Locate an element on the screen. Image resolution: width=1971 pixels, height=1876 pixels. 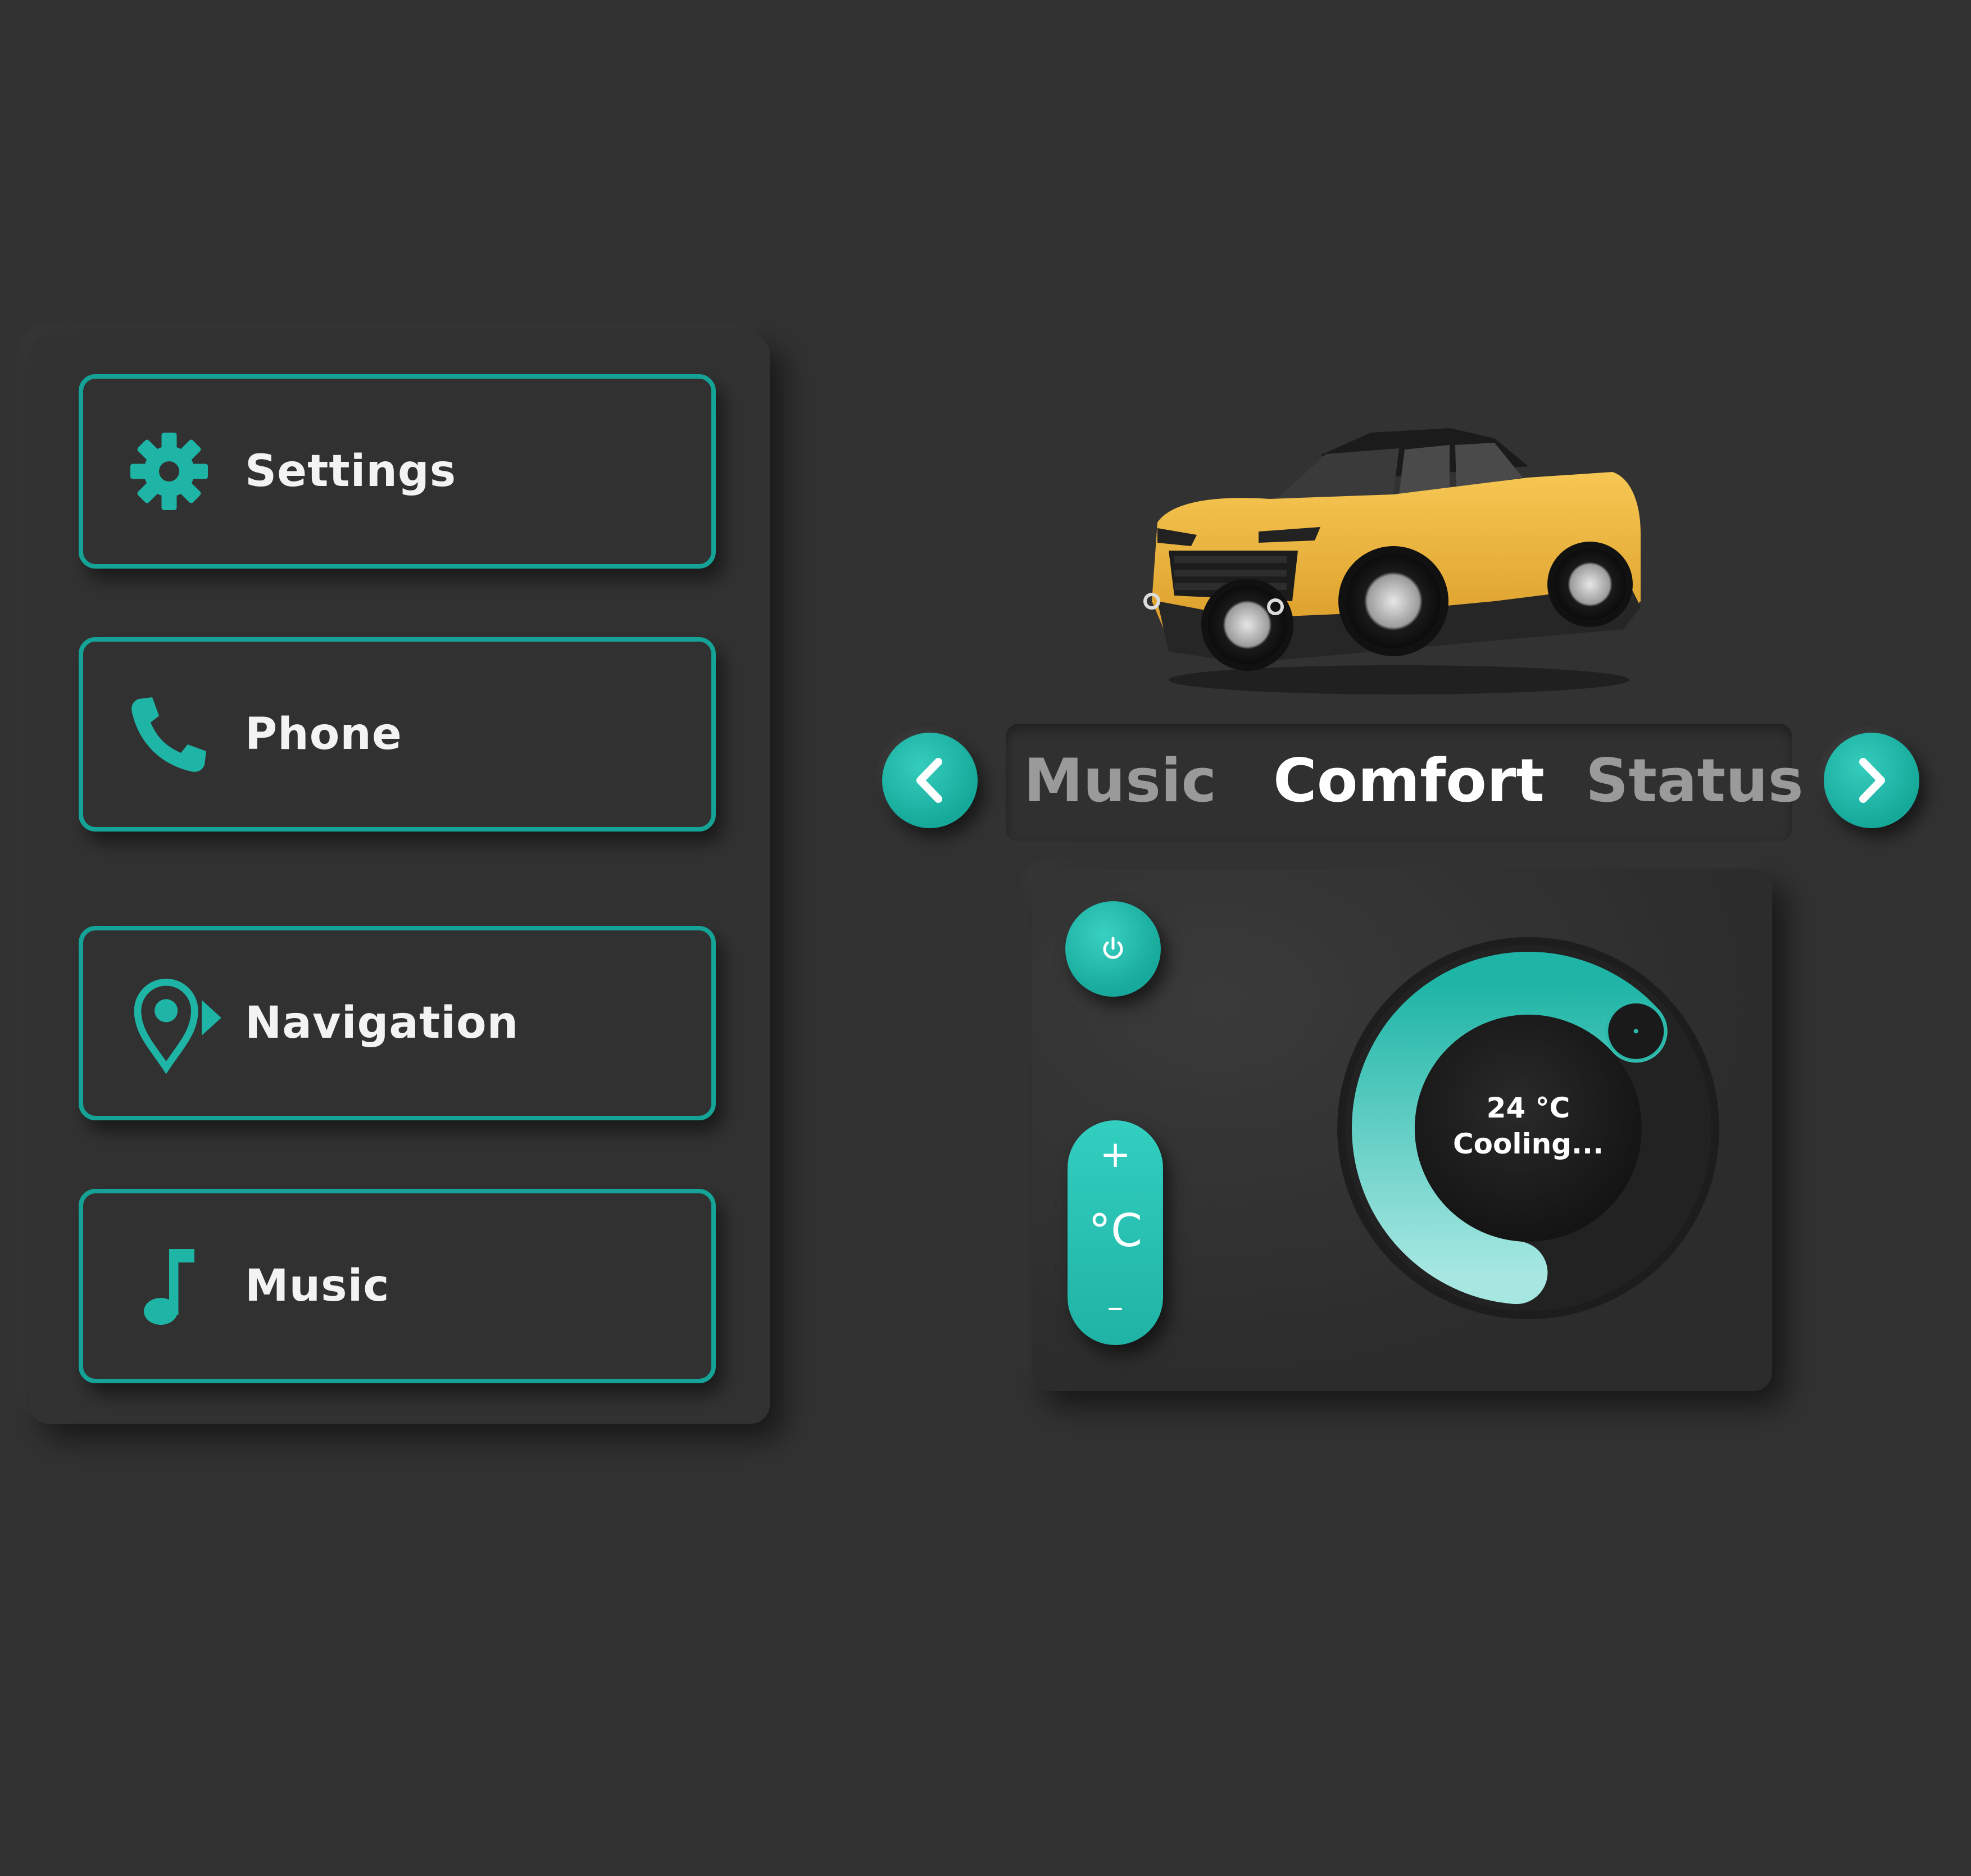
menu-item-navigation: Navigation is located at coordinates (397, 1023).